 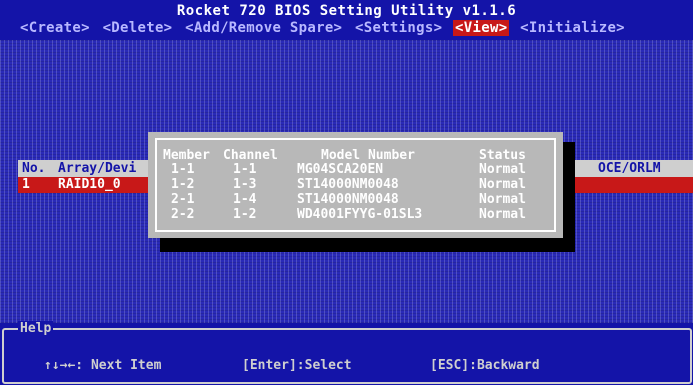 I want to click on popup-member: 1-1, so click(x=183, y=169).